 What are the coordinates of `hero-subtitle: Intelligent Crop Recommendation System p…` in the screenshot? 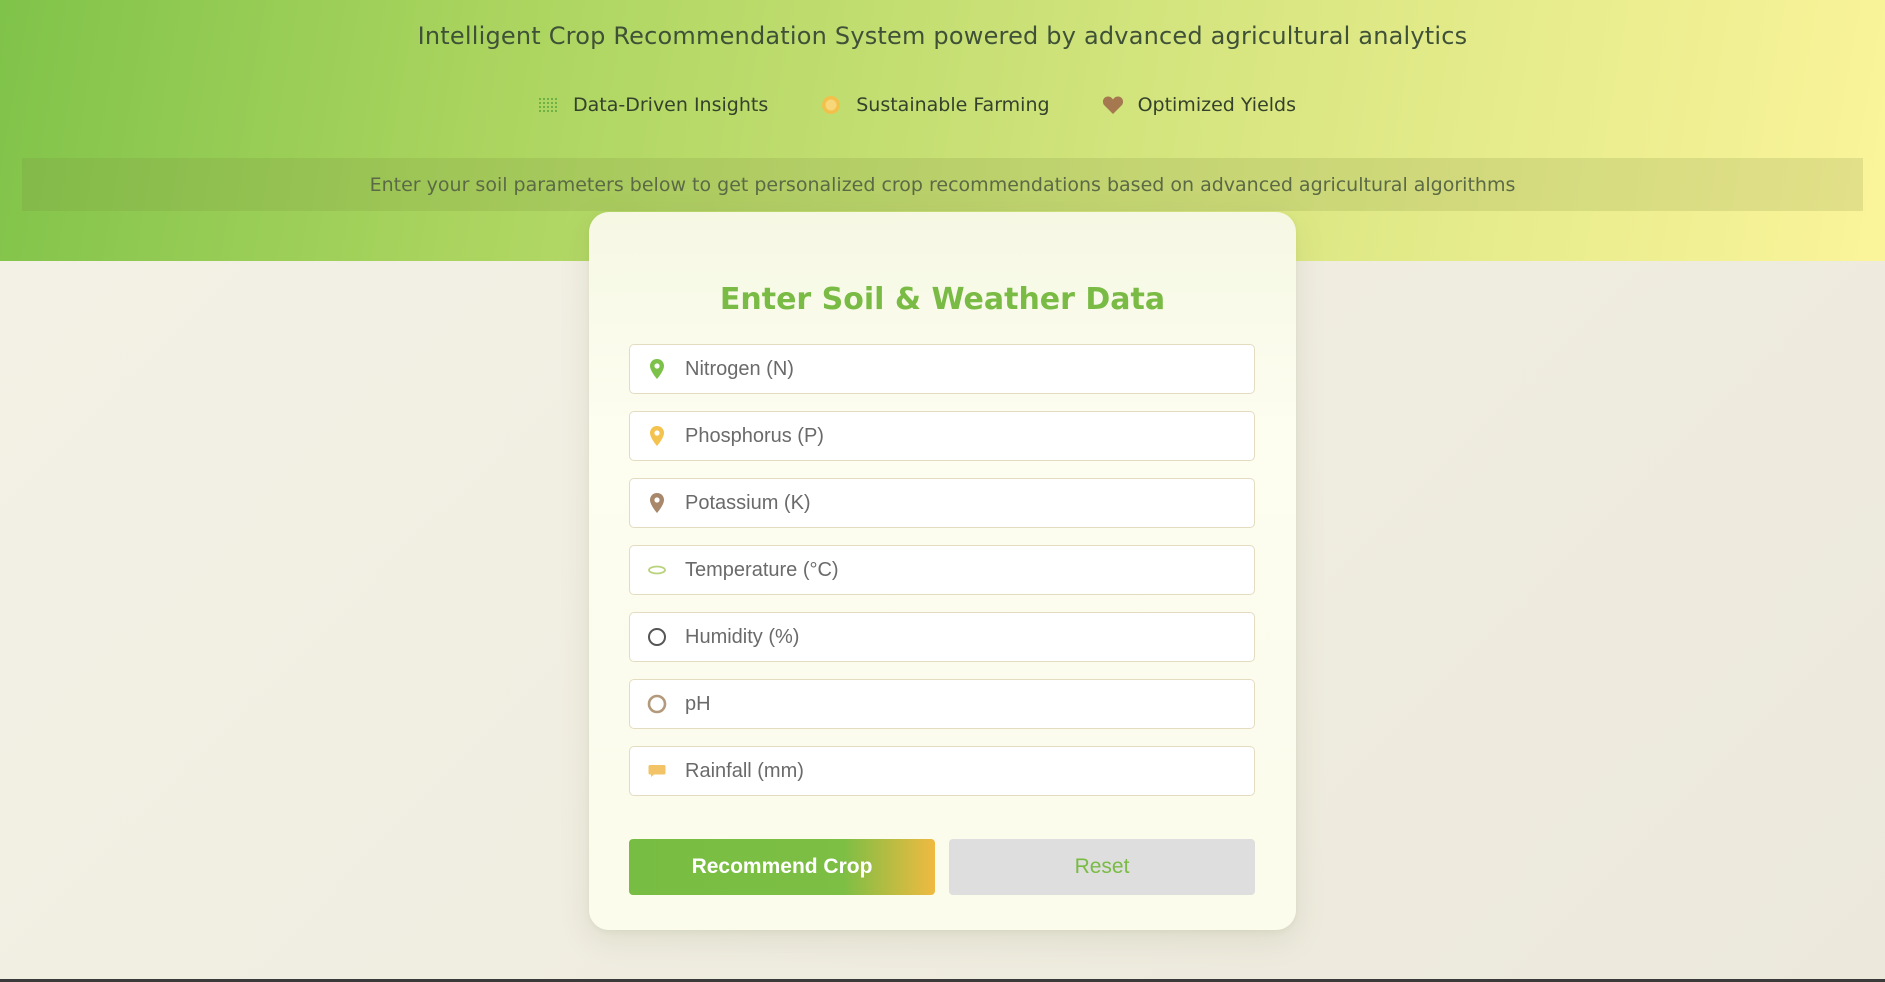 It's located at (942, 36).